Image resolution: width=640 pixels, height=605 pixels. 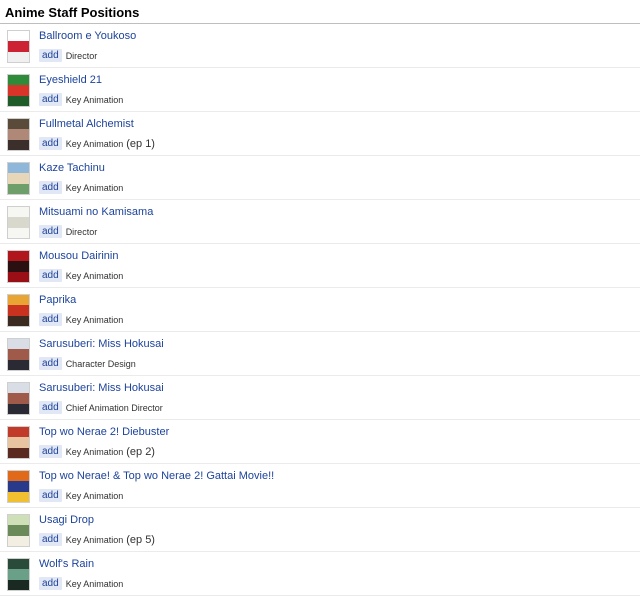 What do you see at coordinates (78, 256) in the screenshot?
I see `anime-title-link: Mousou Dairinin` at bounding box center [78, 256].